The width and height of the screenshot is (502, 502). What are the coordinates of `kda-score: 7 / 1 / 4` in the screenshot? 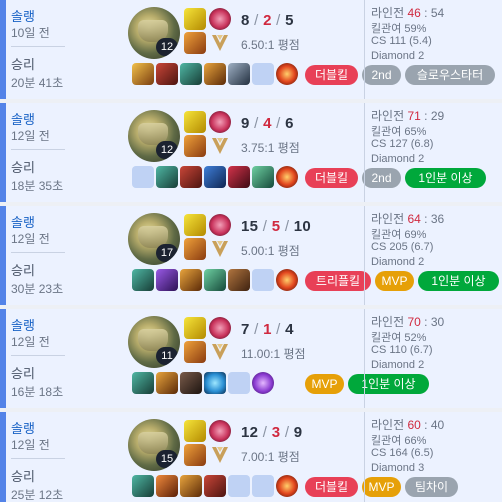 It's located at (267, 329).